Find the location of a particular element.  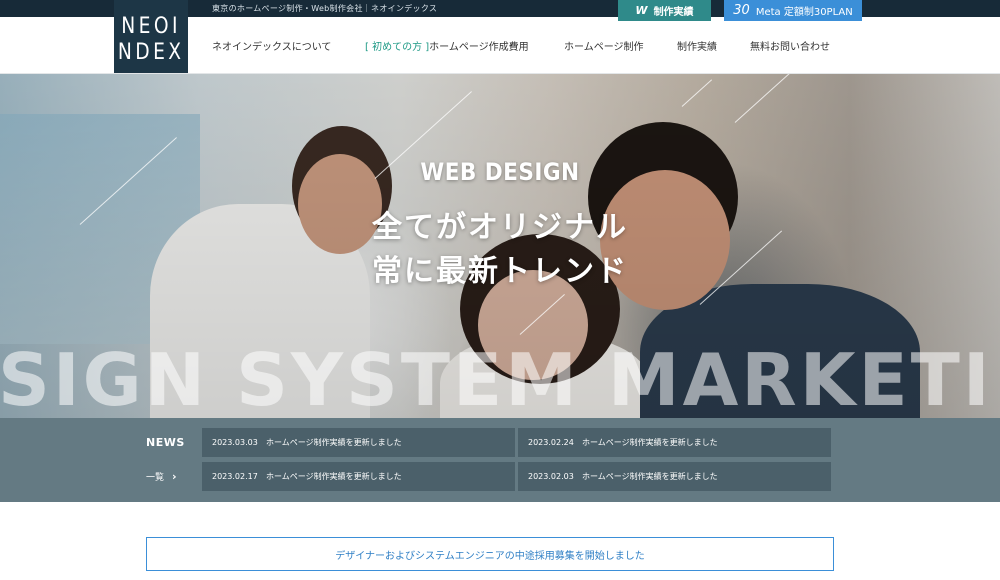

news-item: 2023.02.03 ホームページ制作実績を更新しました is located at coordinates (674, 476).